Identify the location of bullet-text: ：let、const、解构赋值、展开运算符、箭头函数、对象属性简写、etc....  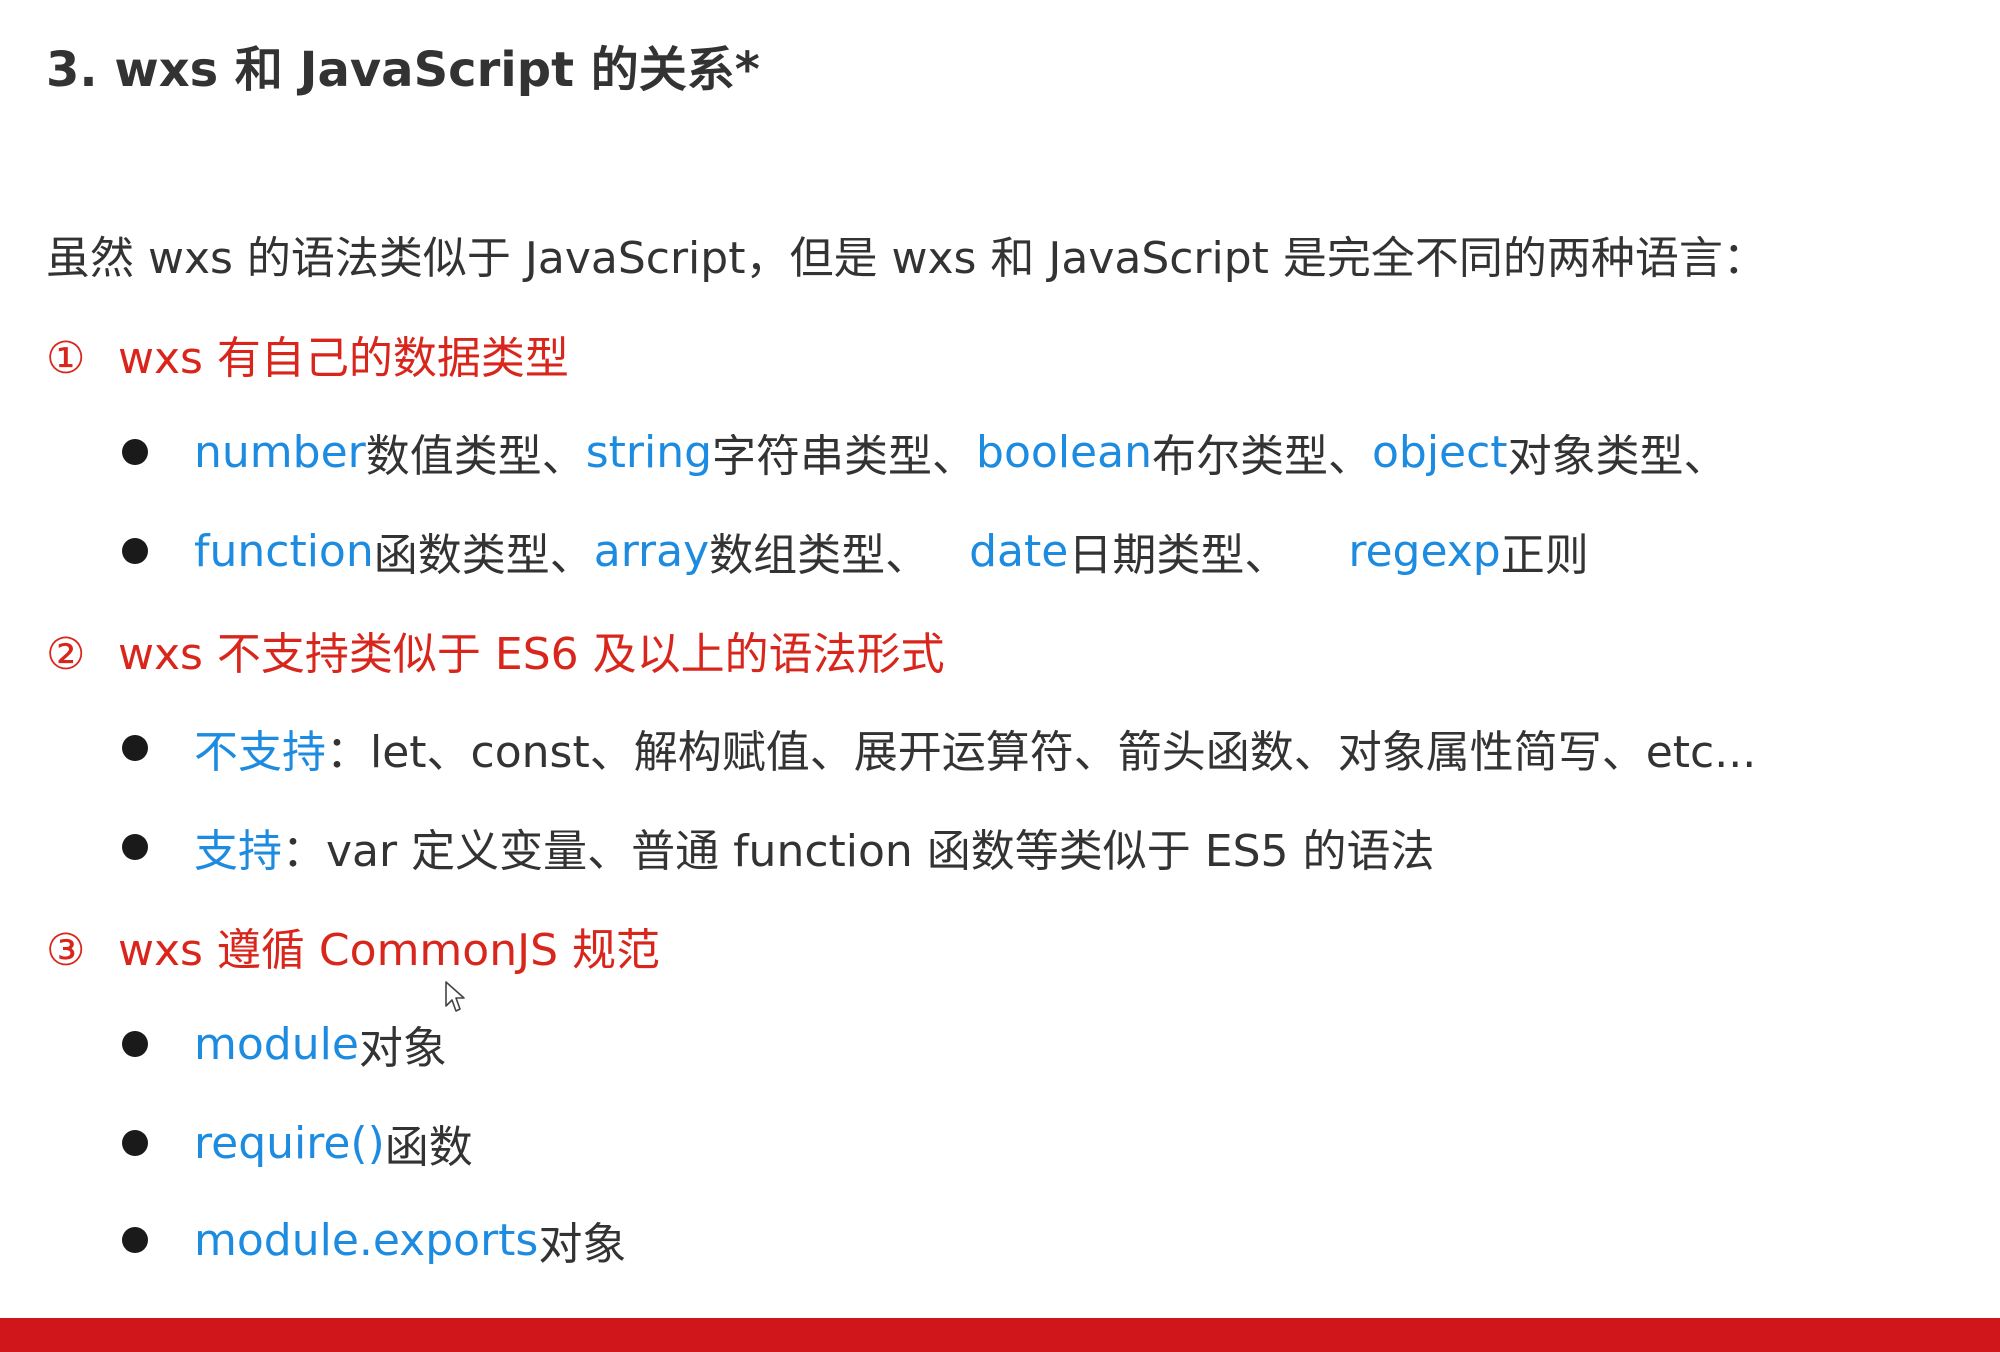
(1041, 752).